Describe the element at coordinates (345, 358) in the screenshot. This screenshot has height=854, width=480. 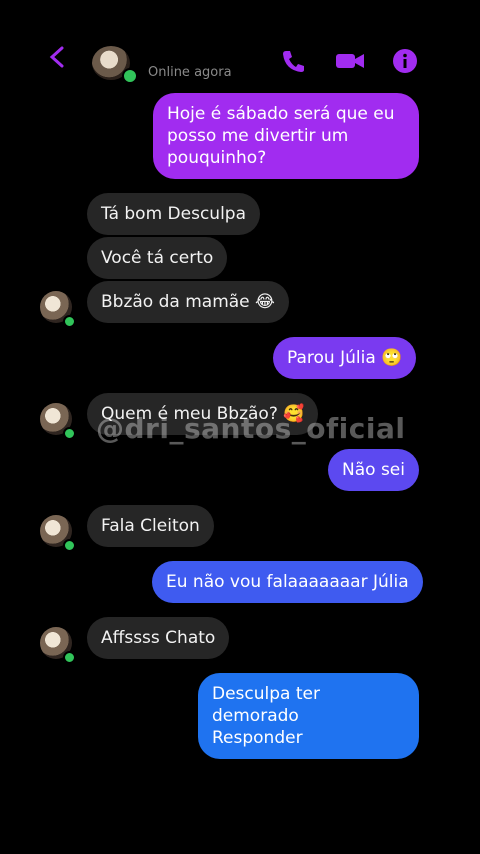
I see `outgoing-message: Parou Júlia 🙄` at that location.